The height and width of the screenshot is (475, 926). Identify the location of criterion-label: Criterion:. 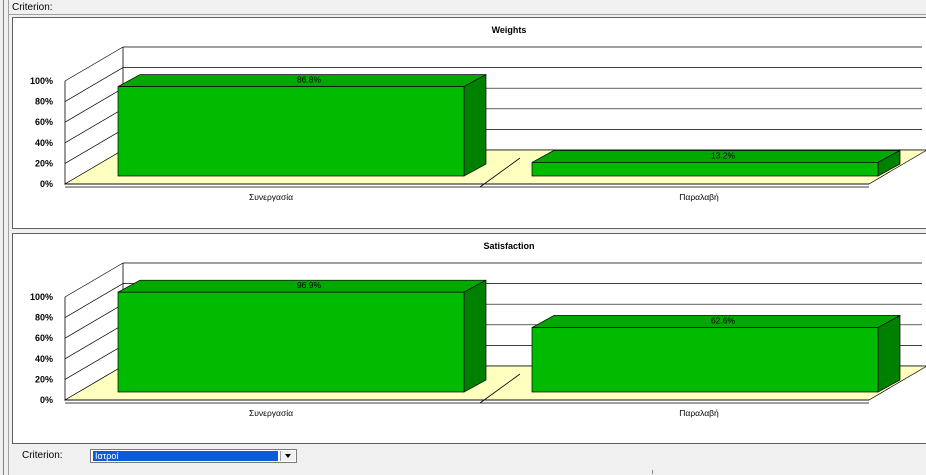
(42, 455).